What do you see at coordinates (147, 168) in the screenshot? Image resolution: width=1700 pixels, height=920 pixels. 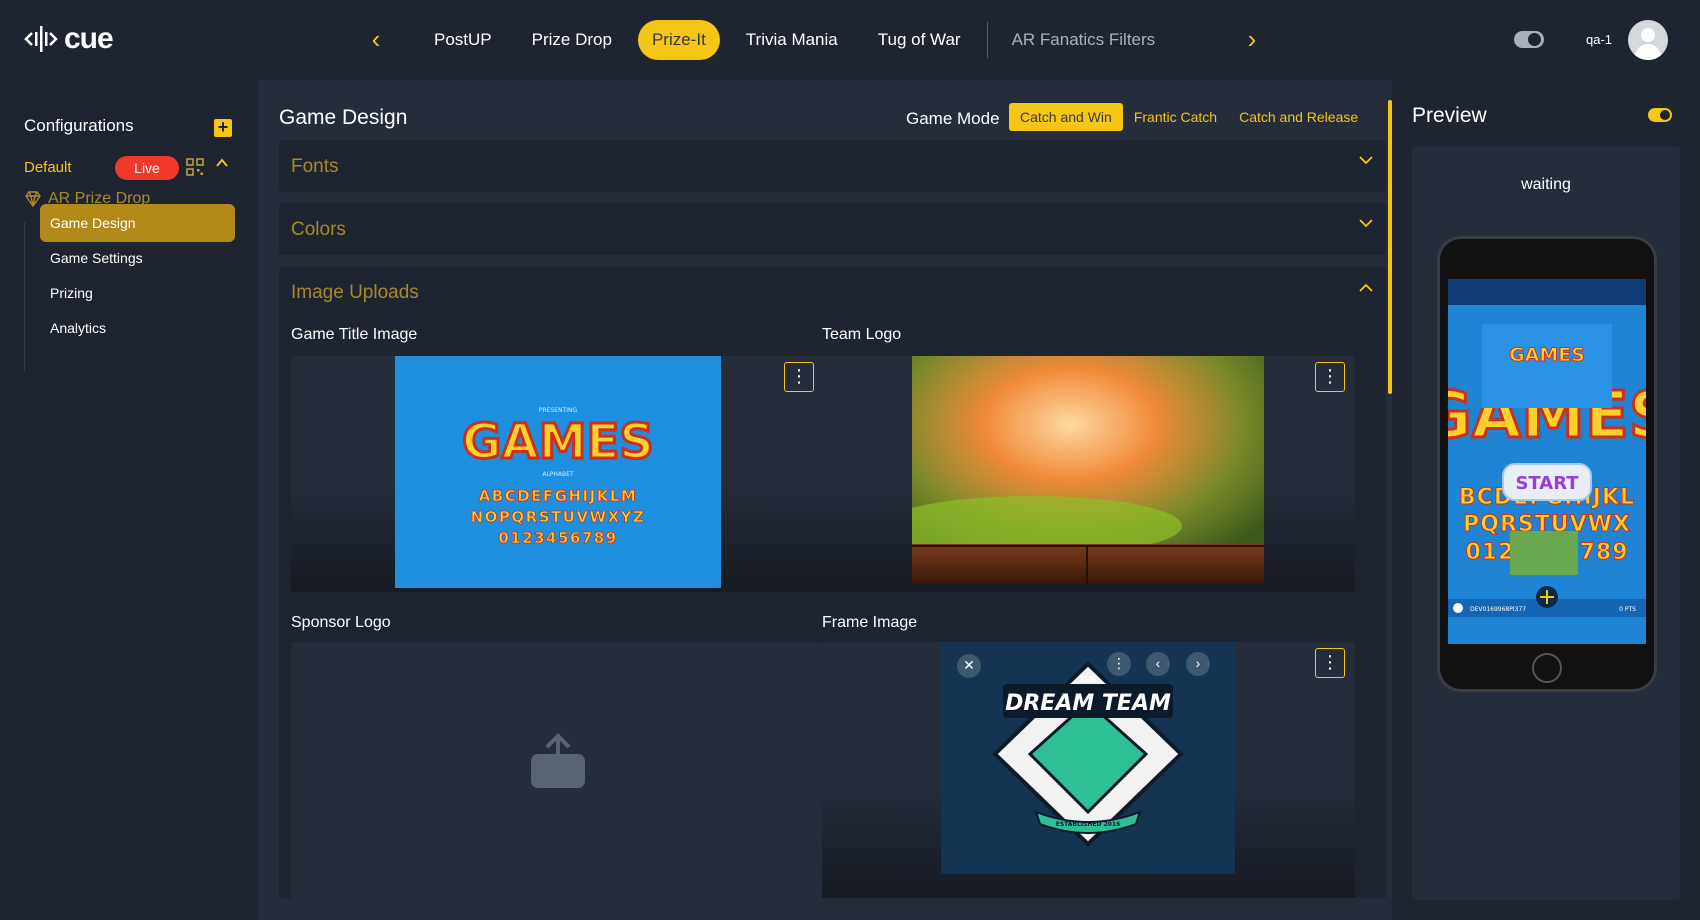 I see `live-status-badge: Live` at bounding box center [147, 168].